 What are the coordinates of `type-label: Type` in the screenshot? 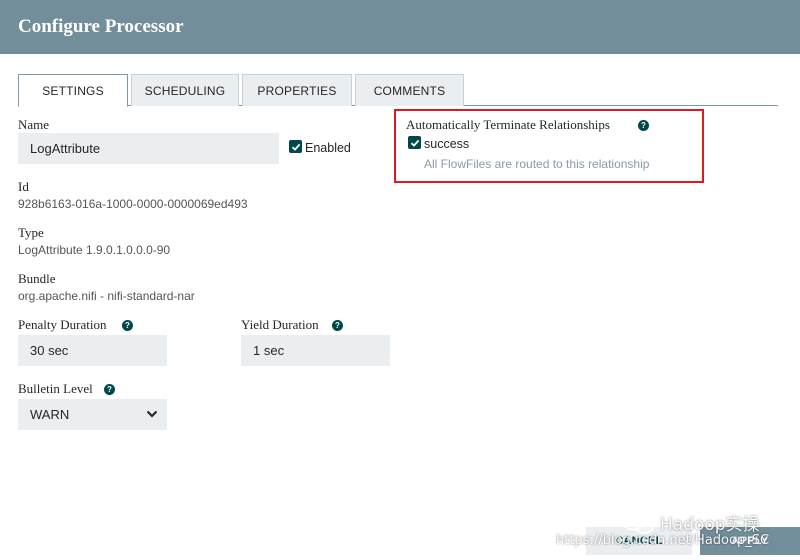 It's located at (31, 232).